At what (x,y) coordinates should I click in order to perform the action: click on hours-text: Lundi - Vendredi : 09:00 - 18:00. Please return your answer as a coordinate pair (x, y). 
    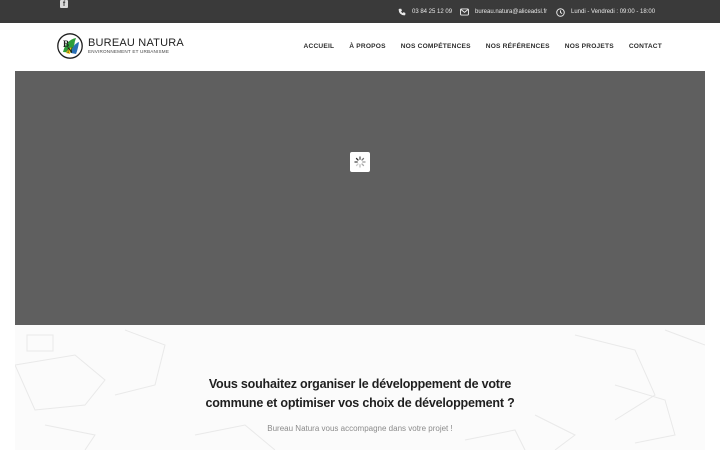
    Looking at the image, I should click on (613, 12).